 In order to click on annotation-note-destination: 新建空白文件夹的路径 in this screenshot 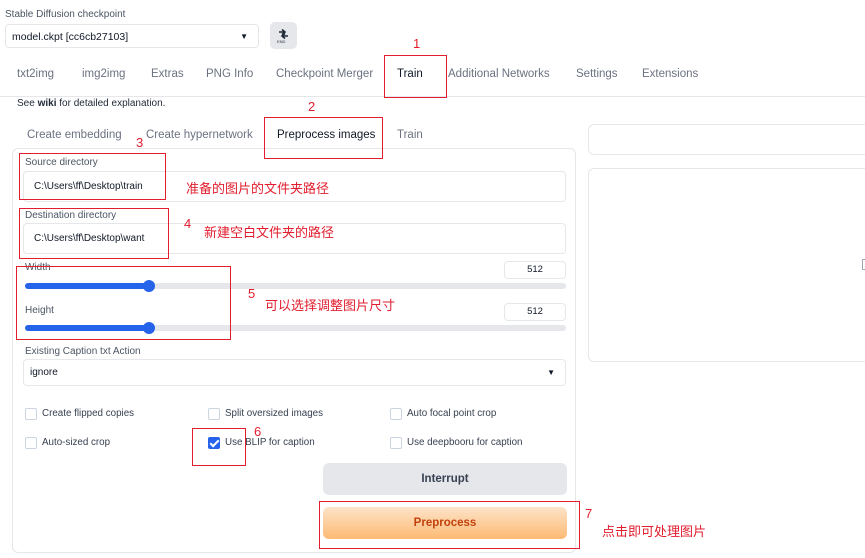, I will do `click(269, 232)`.